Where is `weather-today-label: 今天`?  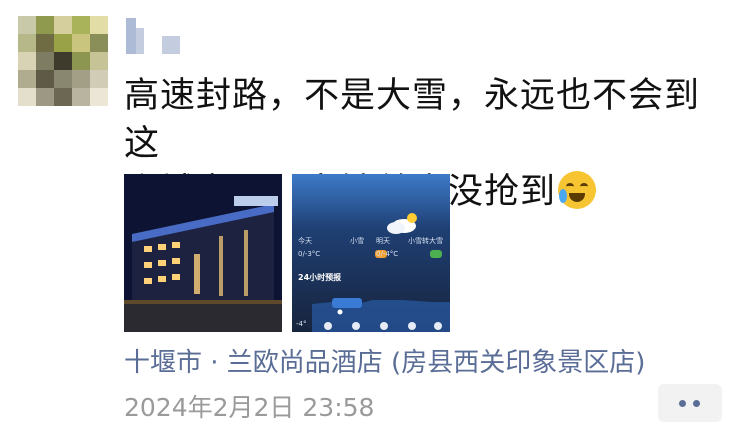 weather-today-label: 今天 is located at coordinates (305, 241).